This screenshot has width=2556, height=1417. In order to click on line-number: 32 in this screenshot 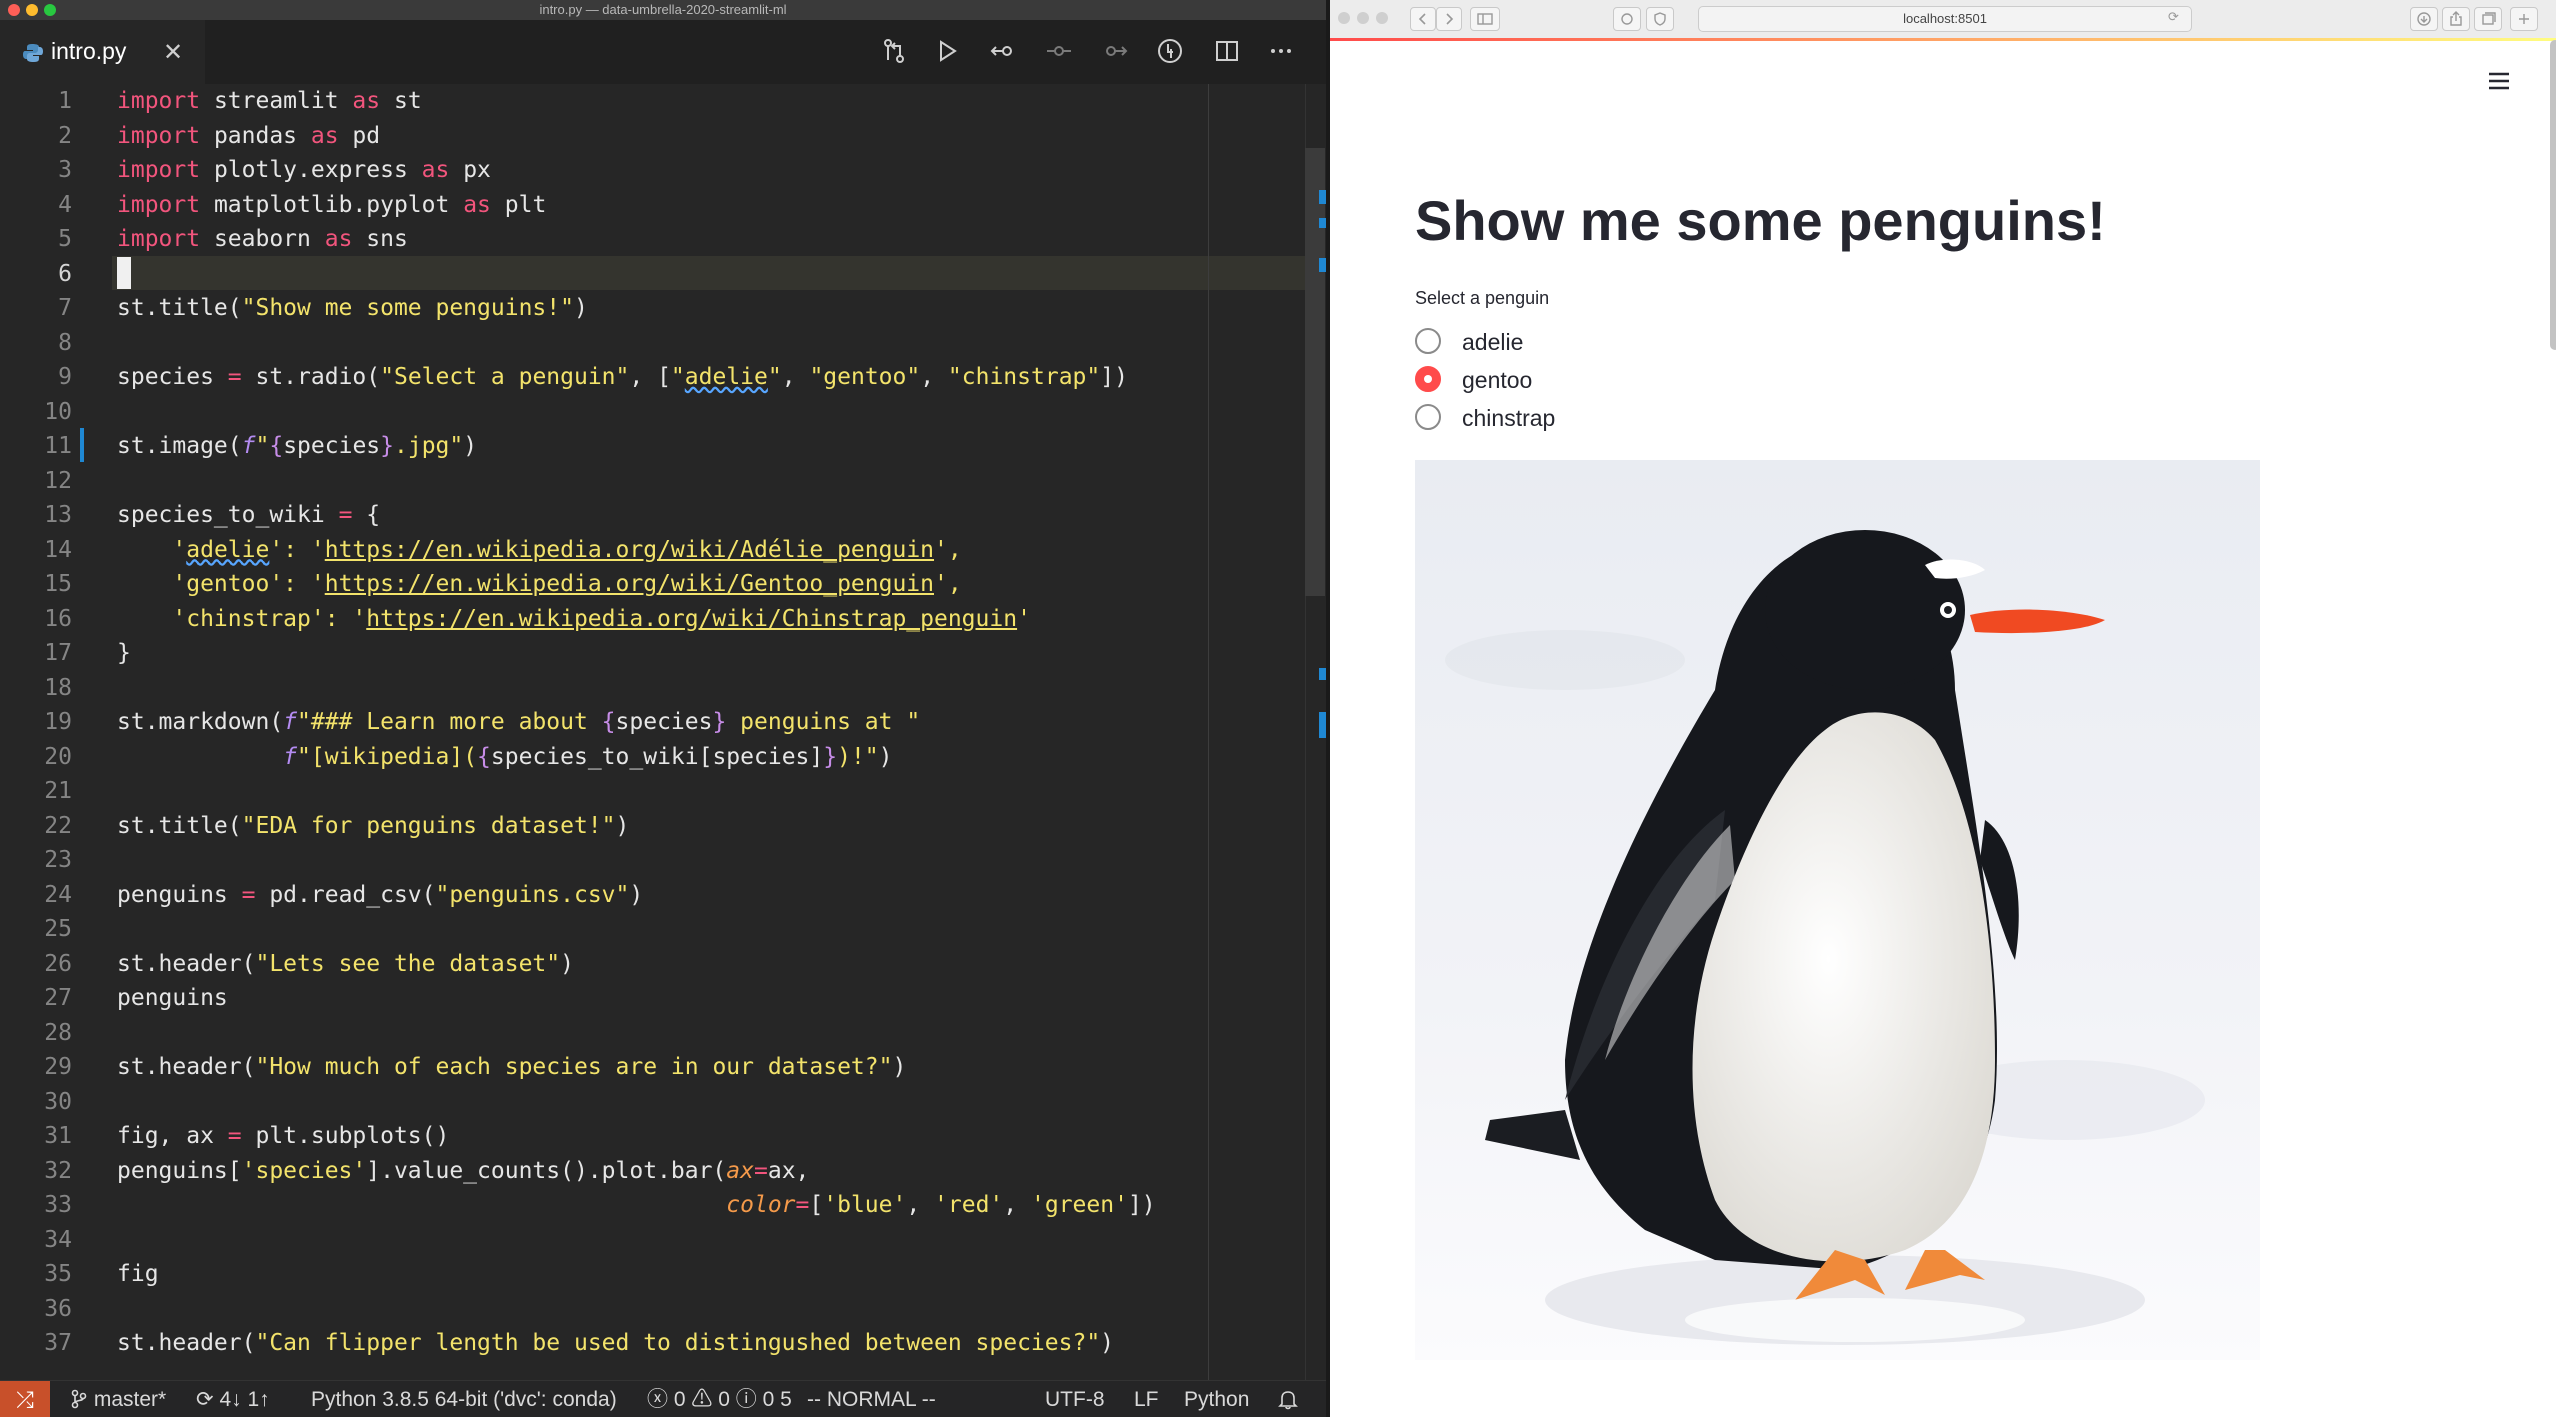, I will do `click(58, 1170)`.